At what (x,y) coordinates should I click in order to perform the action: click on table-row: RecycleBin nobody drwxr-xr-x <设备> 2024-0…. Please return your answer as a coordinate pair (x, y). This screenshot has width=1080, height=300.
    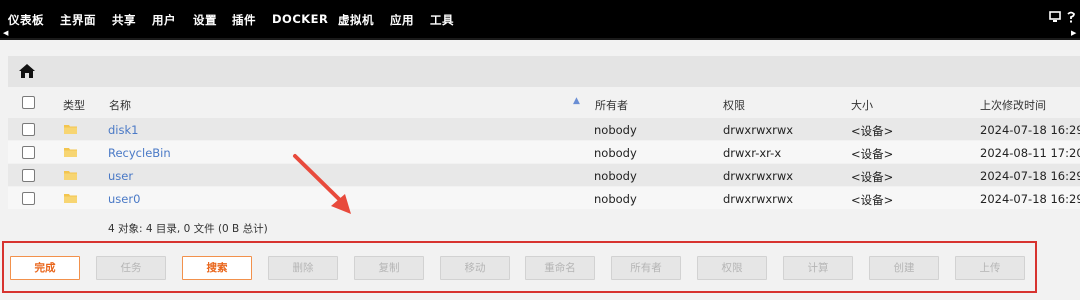
    Looking at the image, I should click on (544, 152).